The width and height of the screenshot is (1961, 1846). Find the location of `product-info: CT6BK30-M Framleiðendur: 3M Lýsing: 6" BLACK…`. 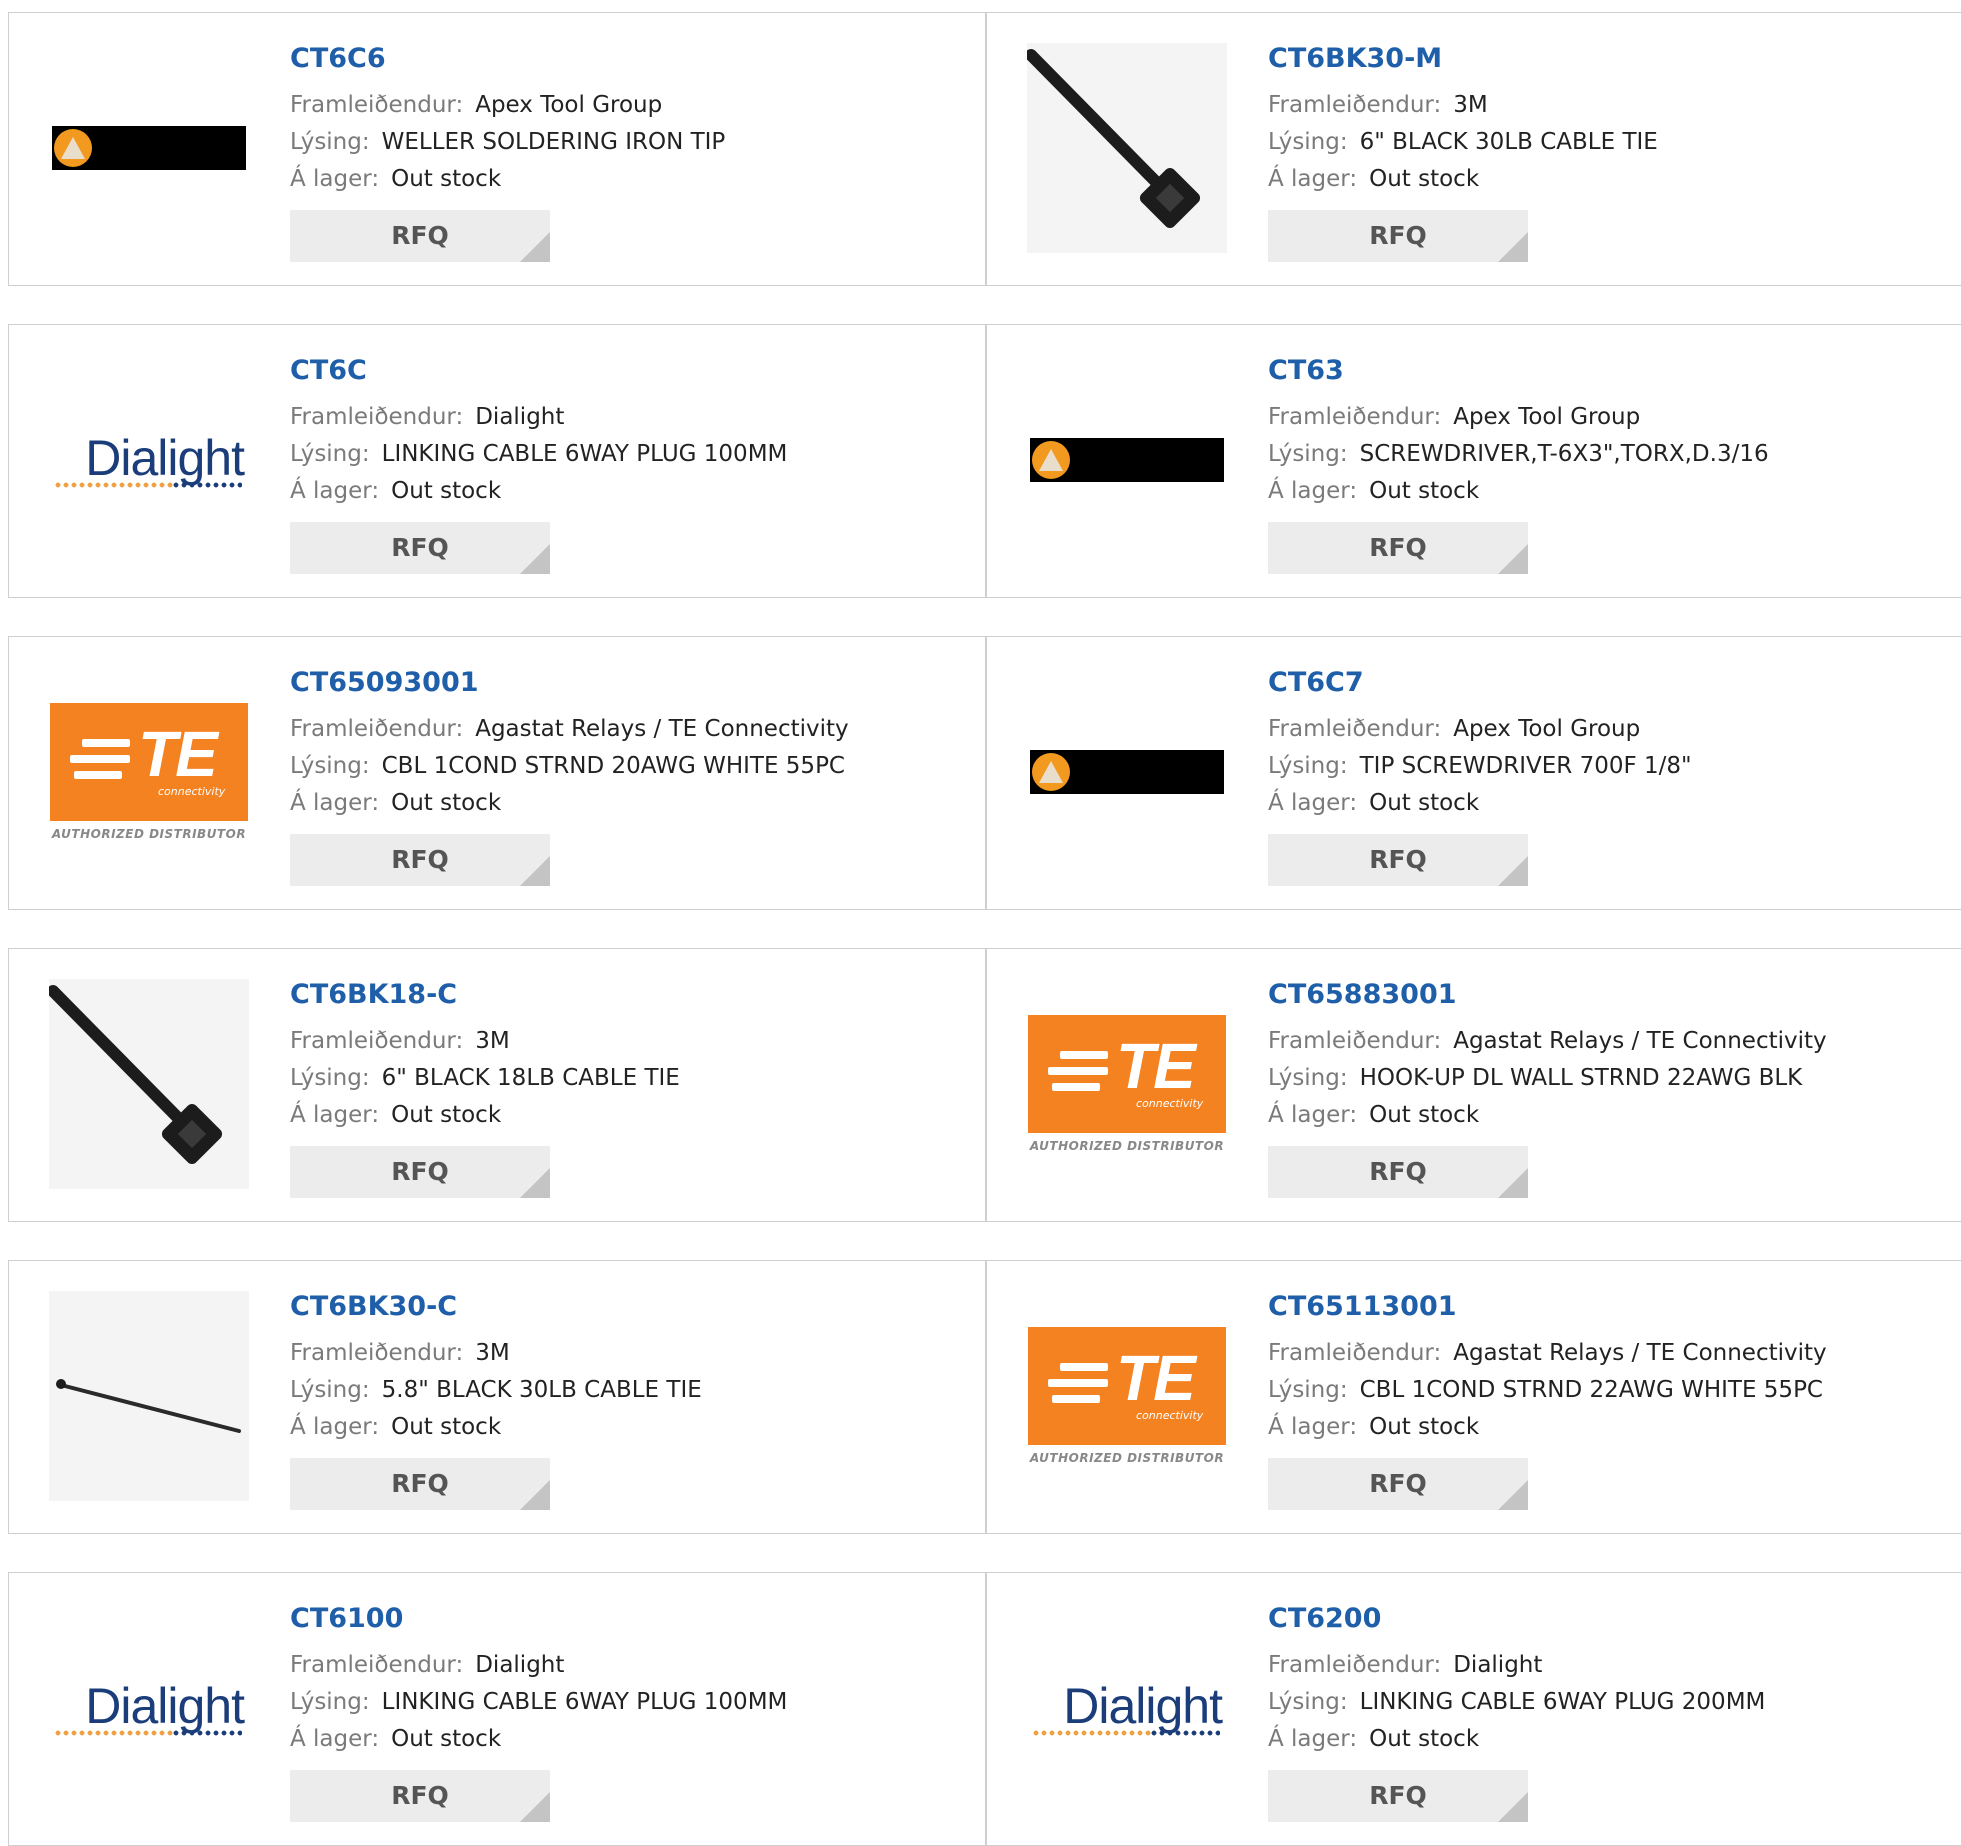

product-info: CT6BK30-M Framleiðendur: 3M Lýsing: 6" BLACK… is located at coordinates (1463, 151).